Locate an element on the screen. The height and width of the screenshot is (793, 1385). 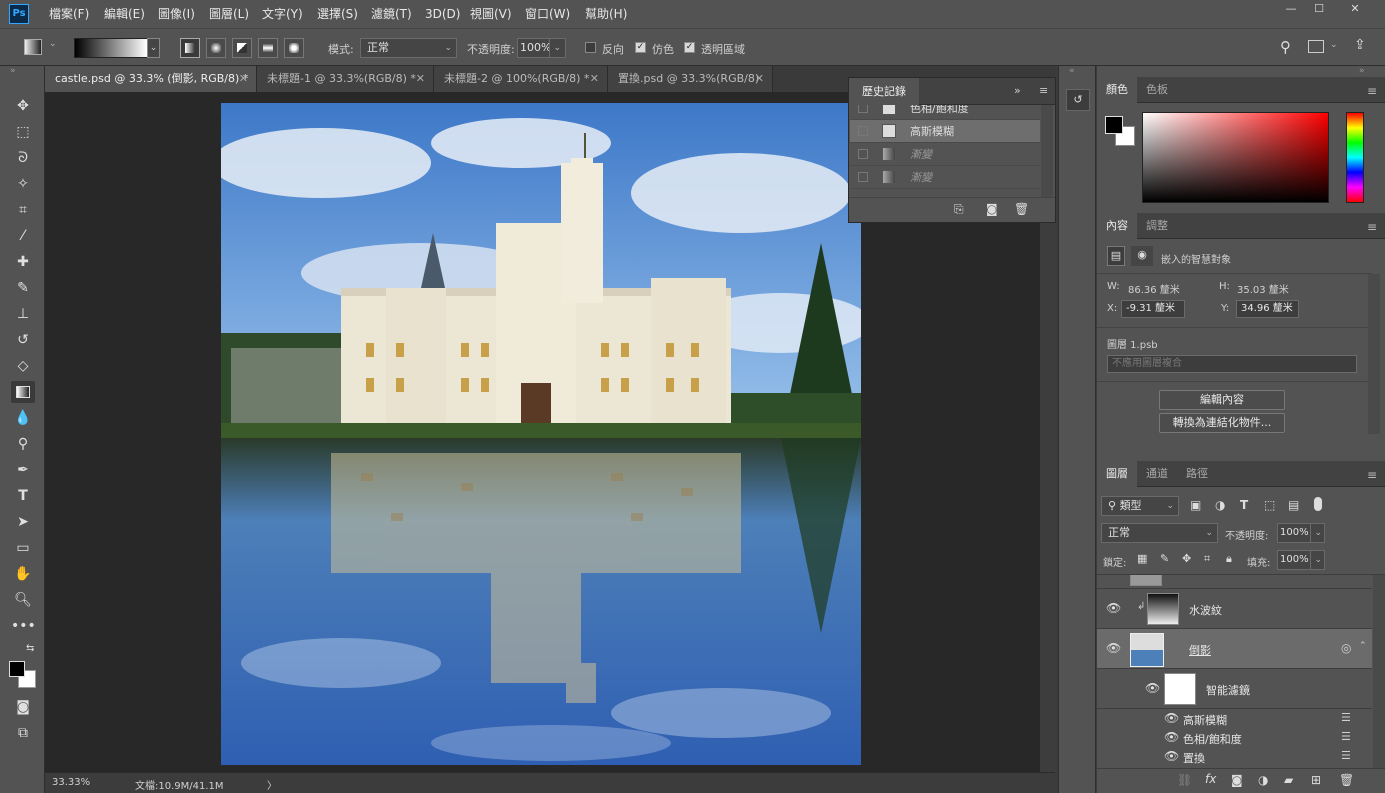
screen-mode-icon: ⧉ is located at coordinates (23, 733).